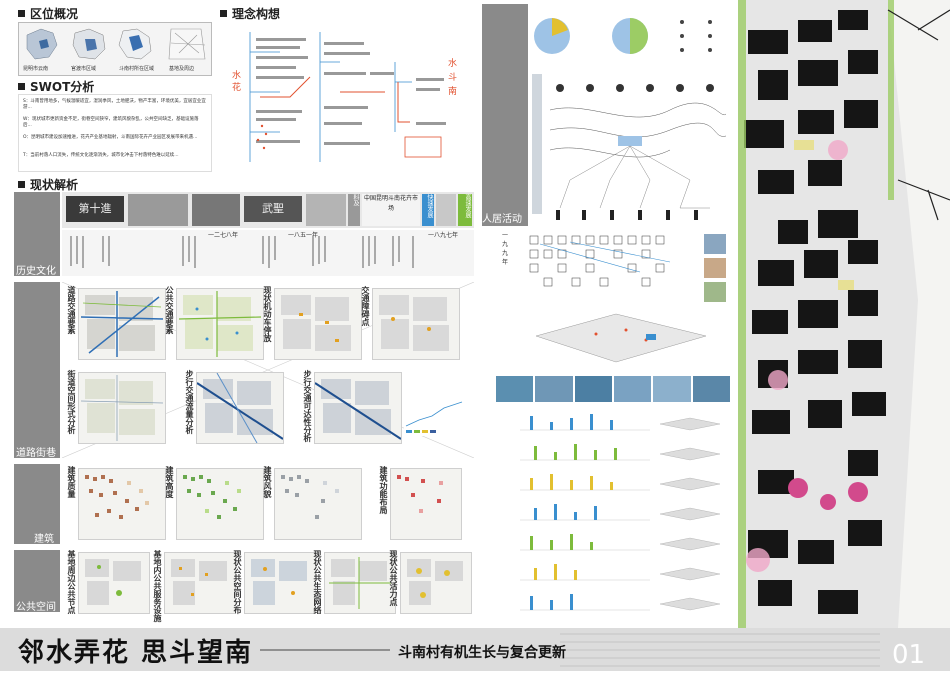 The image size is (950, 675). What do you see at coordinates (242, 252) in the screenshot?
I see `timeline-text-blocks` at bounding box center [242, 252].